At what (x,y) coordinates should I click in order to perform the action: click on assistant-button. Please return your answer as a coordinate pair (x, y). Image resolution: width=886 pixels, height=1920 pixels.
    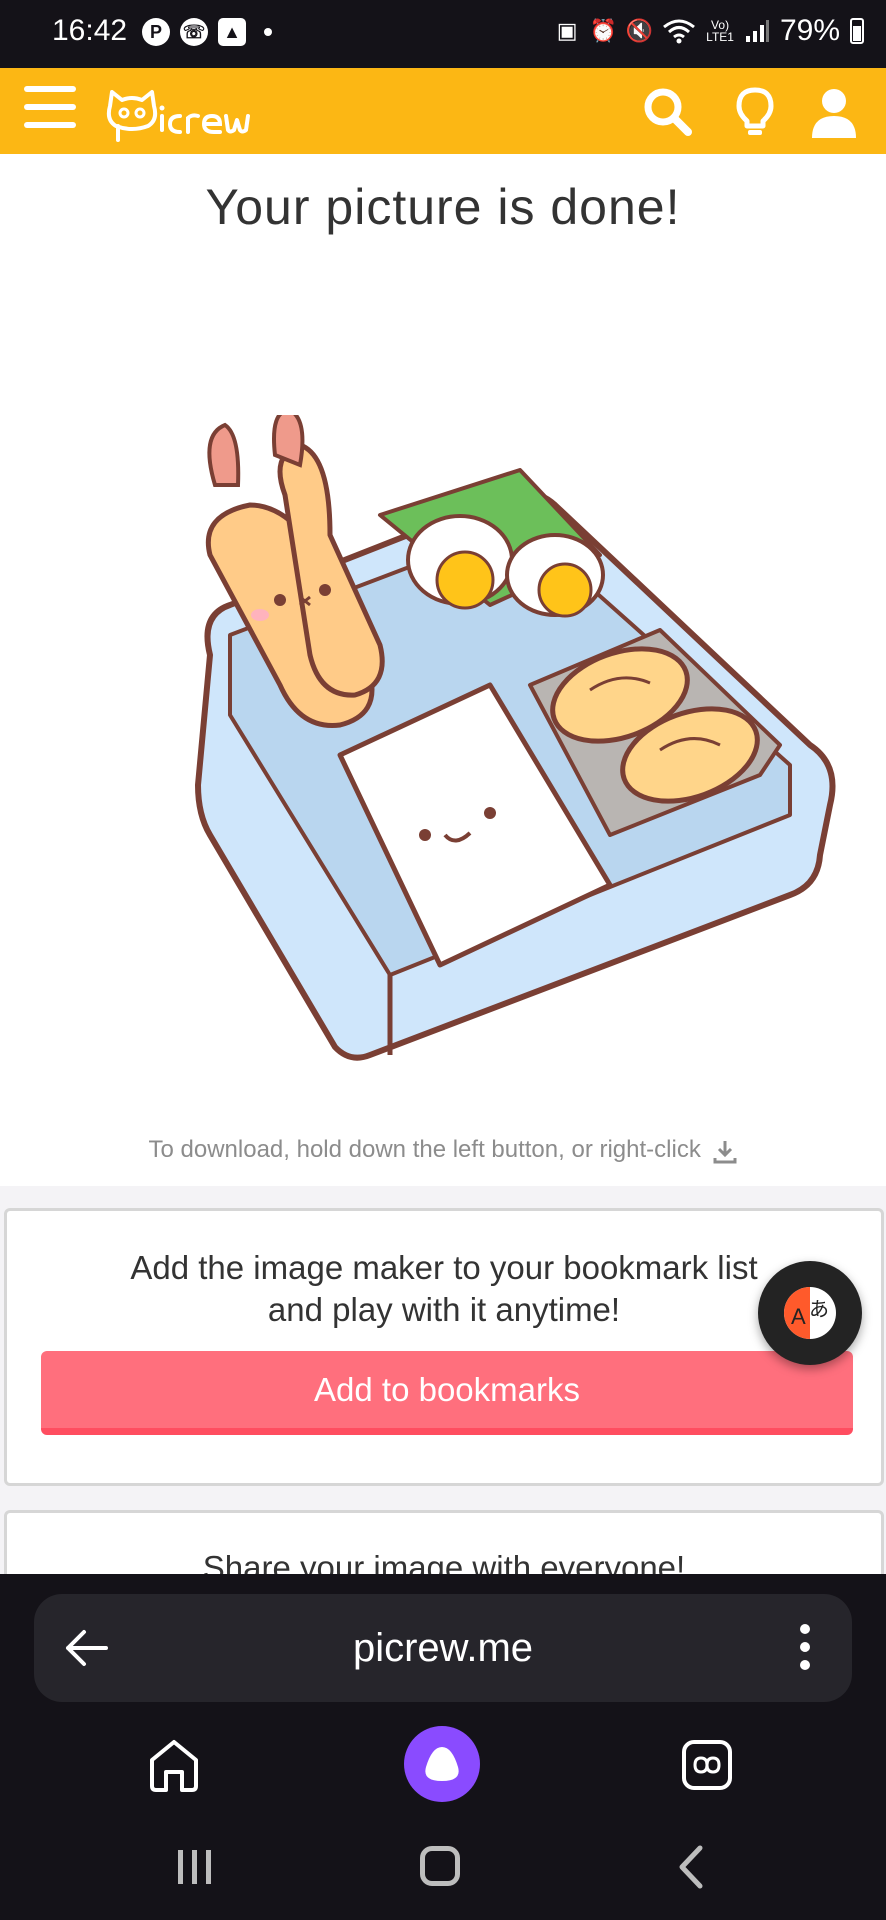
    Looking at the image, I should click on (442, 1764).